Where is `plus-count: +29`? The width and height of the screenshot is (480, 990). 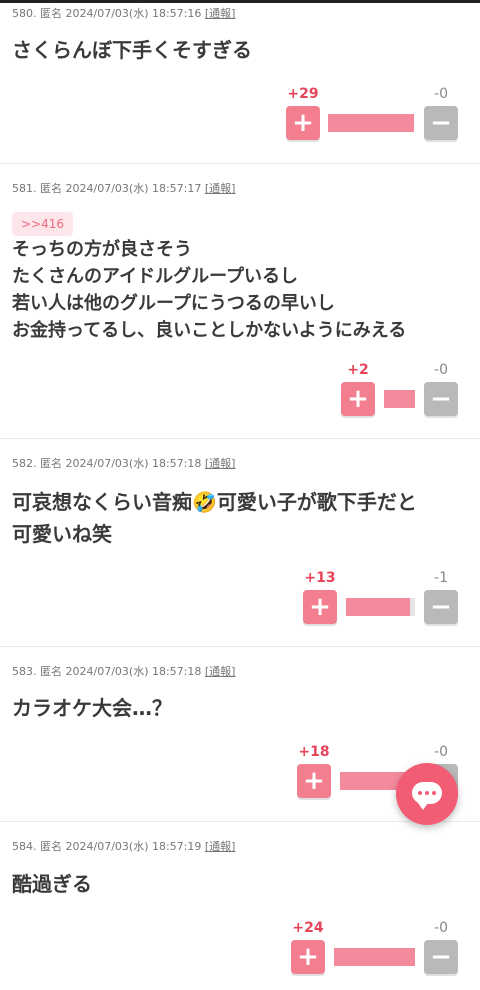 plus-count: +29 is located at coordinates (303, 94).